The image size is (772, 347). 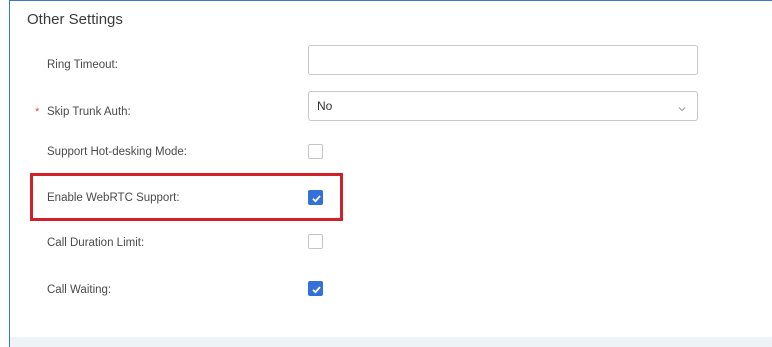 What do you see at coordinates (89, 112) in the screenshot?
I see `skip-trunk-auth-label: Skip Trunk Auth:` at bounding box center [89, 112].